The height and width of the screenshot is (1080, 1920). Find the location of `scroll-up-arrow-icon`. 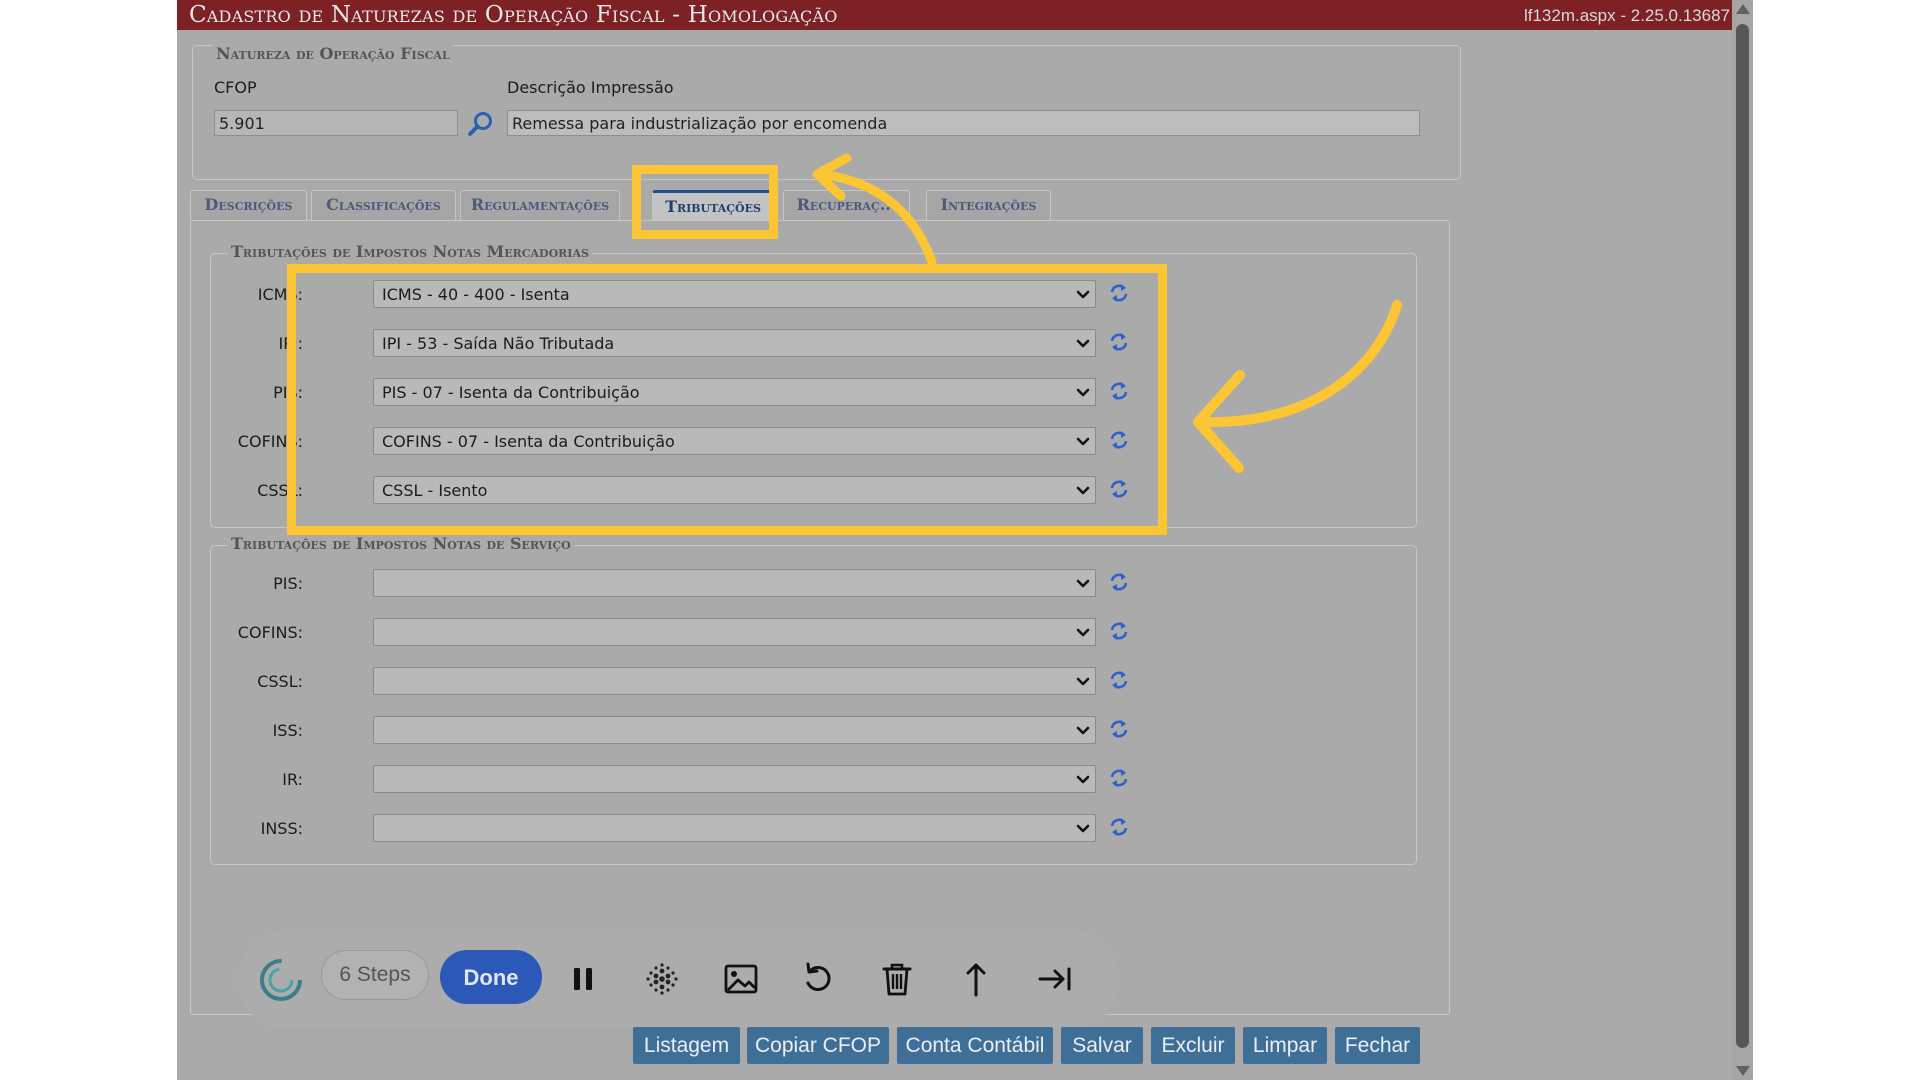

scroll-up-arrow-icon is located at coordinates (1743, 9).